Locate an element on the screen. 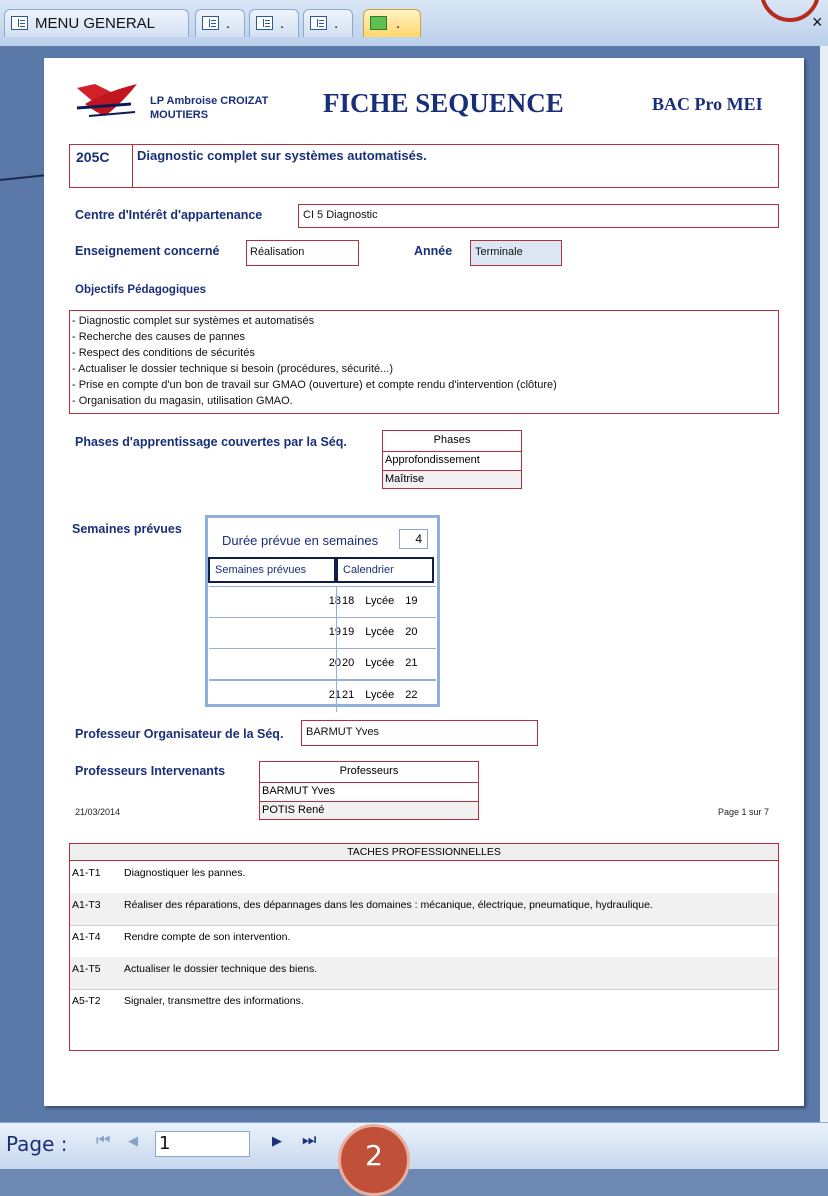 This screenshot has width=828, height=1196. task-text: Rendre compte de son intervention. is located at coordinates (207, 937).